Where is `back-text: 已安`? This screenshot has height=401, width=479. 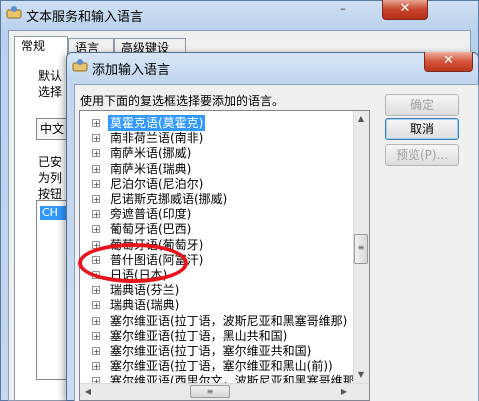
back-text: 已安 is located at coordinates (50, 162).